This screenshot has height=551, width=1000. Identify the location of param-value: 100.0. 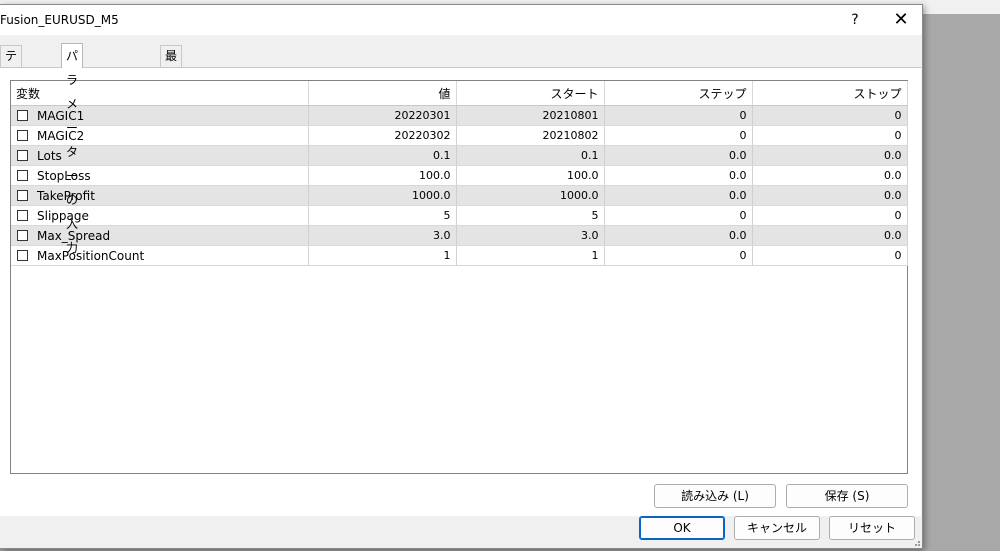
(382, 175).